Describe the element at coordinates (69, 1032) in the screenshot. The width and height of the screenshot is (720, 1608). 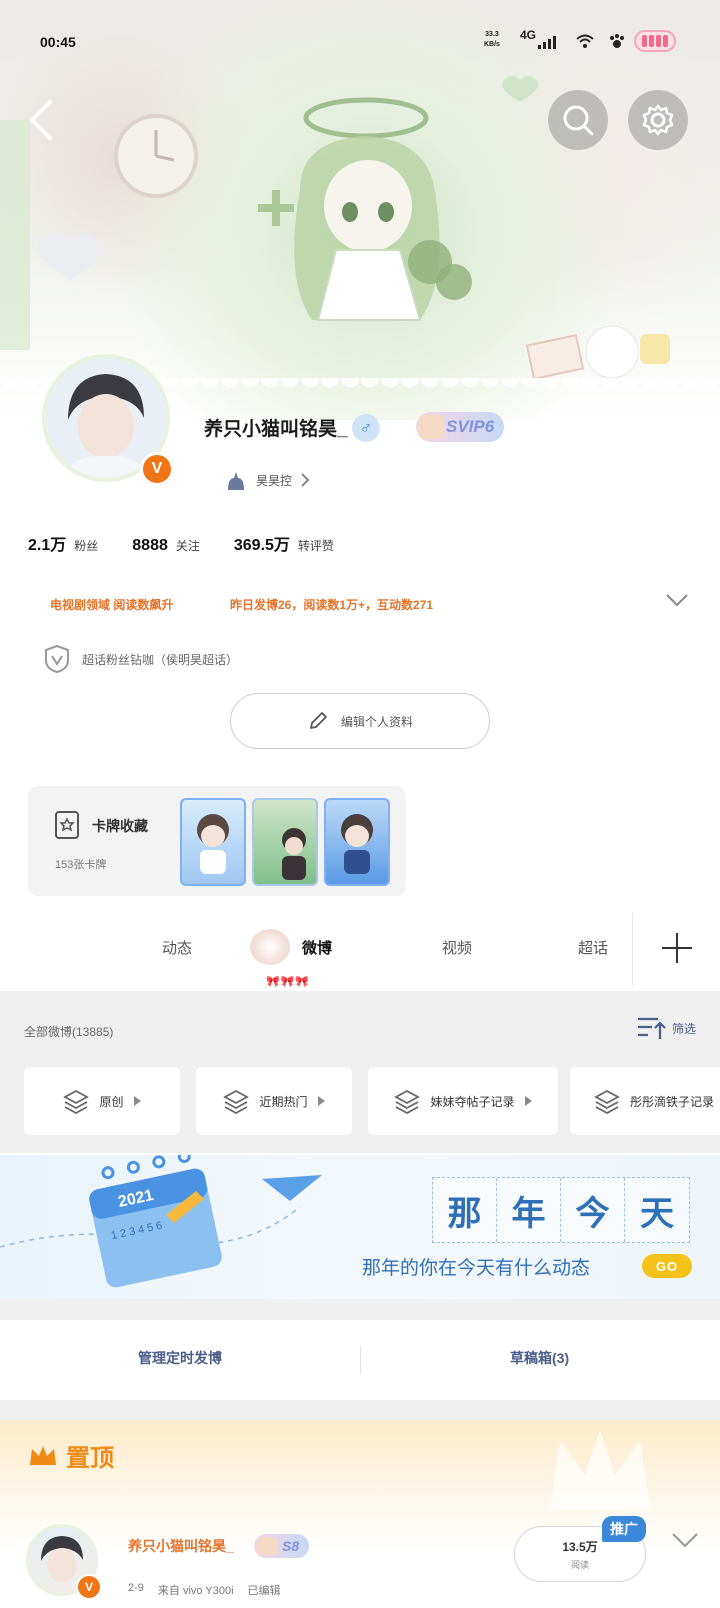
I see `all-weibo-count: 全部微博(13885)` at that location.